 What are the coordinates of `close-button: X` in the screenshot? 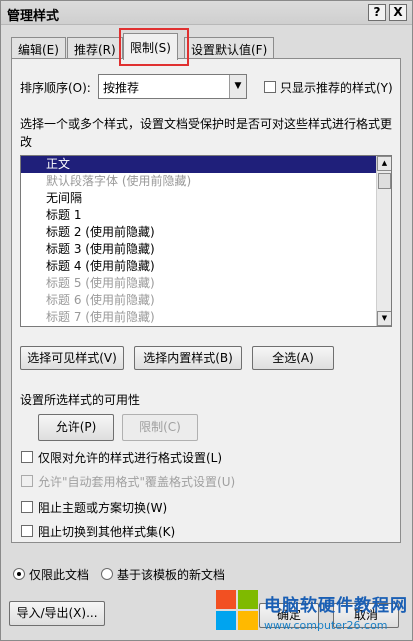 It's located at (398, 12).